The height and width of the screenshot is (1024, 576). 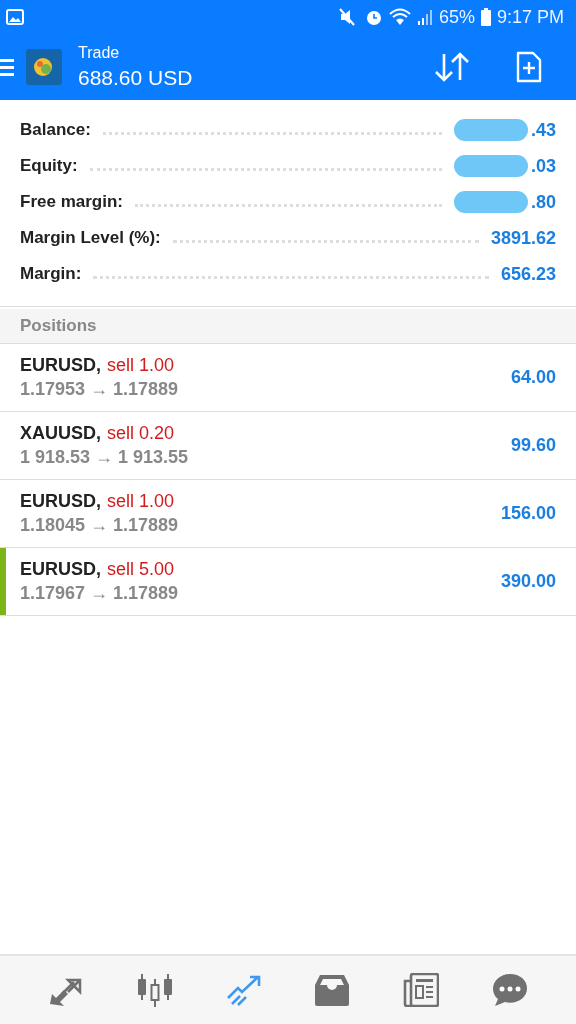 What do you see at coordinates (100, 525) in the screenshot?
I see `position-prices: 1.18045 → 1.17889` at bounding box center [100, 525].